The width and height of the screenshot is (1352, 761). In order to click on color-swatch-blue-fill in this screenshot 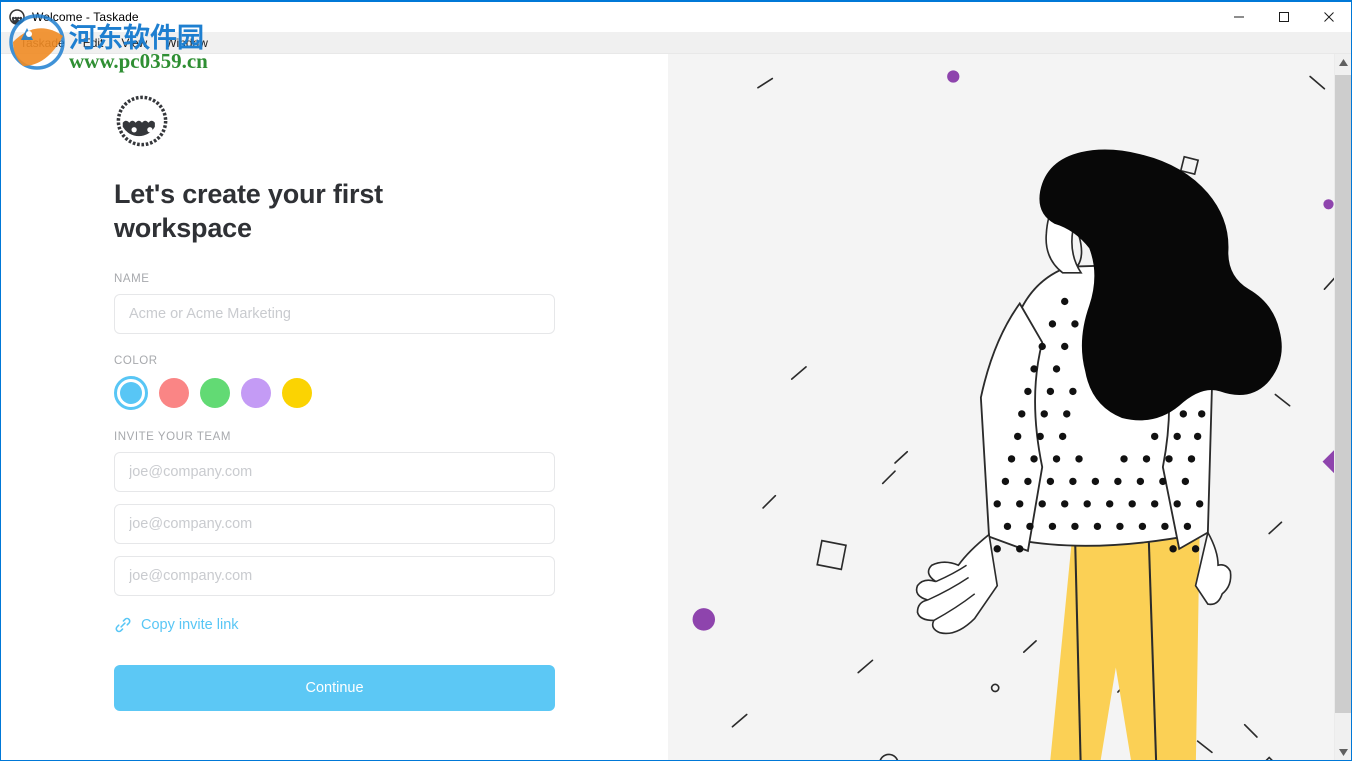, I will do `click(131, 393)`.